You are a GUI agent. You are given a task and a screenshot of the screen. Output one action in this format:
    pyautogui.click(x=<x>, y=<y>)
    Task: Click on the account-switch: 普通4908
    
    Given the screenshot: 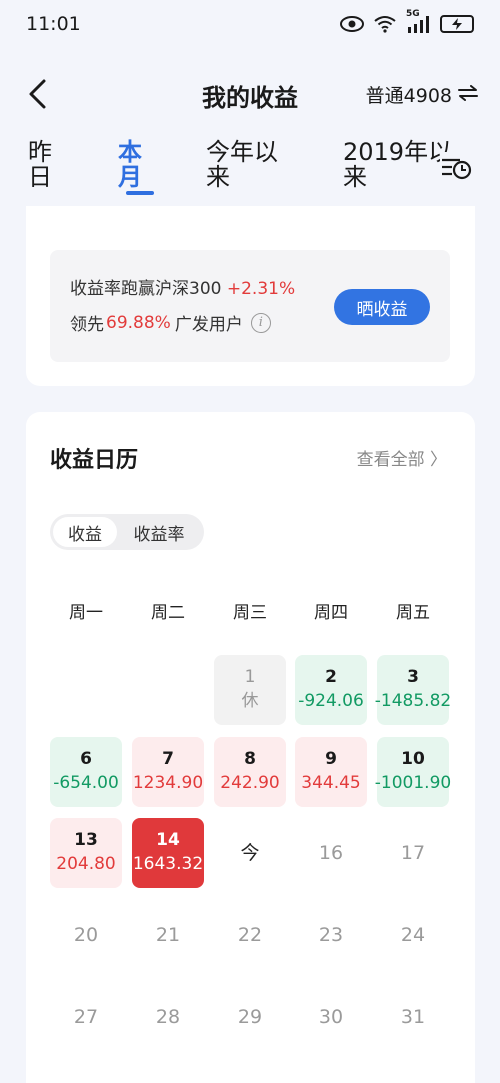 What is the action you would take?
    pyautogui.click(x=422, y=94)
    